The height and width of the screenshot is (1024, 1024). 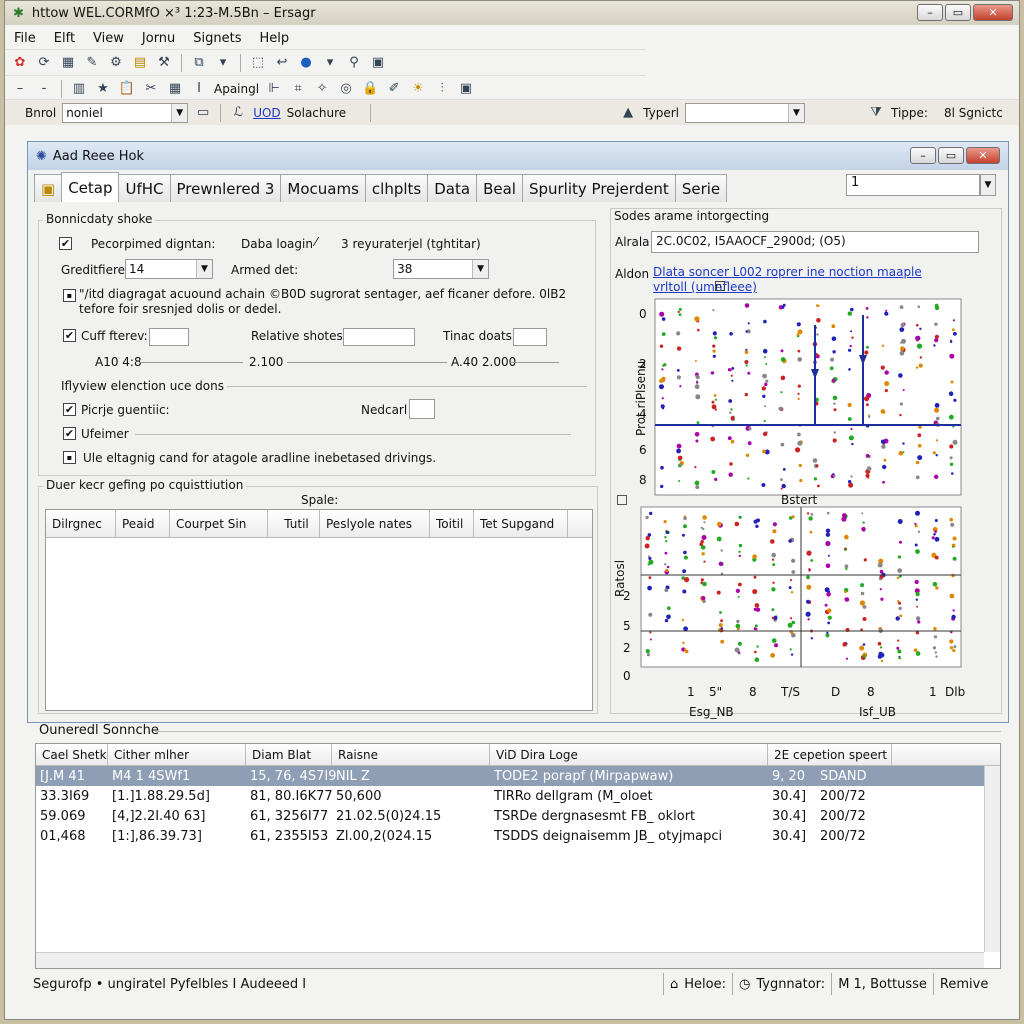 What do you see at coordinates (289, 754) in the screenshot?
I see `column-header: Diam Blat` at bounding box center [289, 754].